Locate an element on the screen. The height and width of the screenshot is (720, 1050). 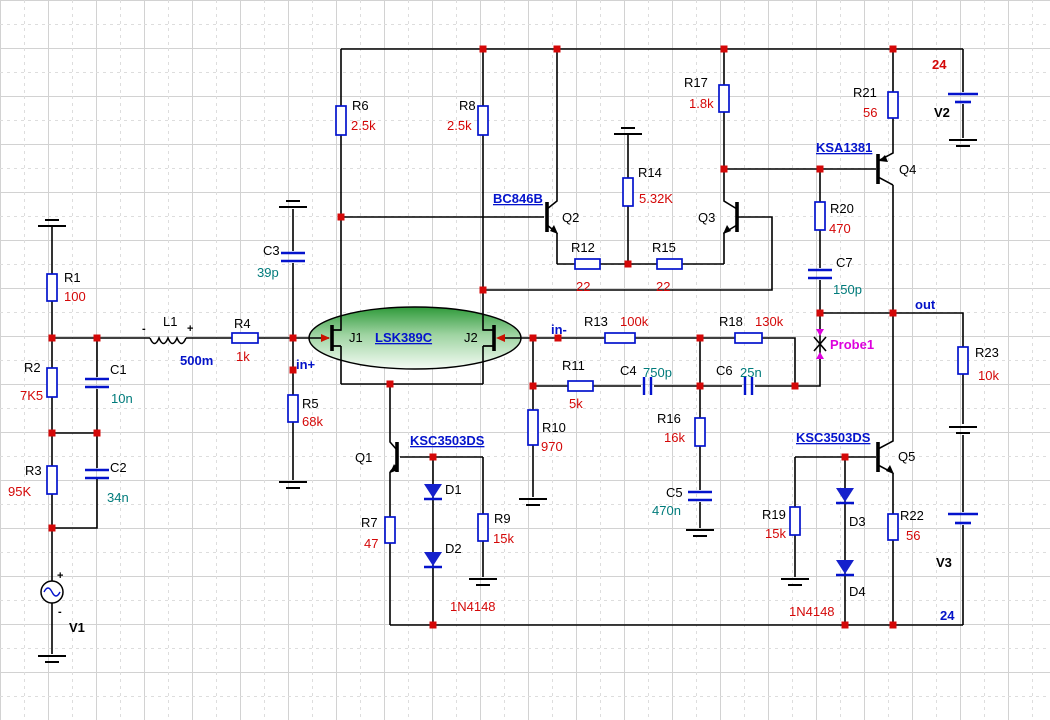
part-number-LSK389C: LSK389C is located at coordinates (404, 337).